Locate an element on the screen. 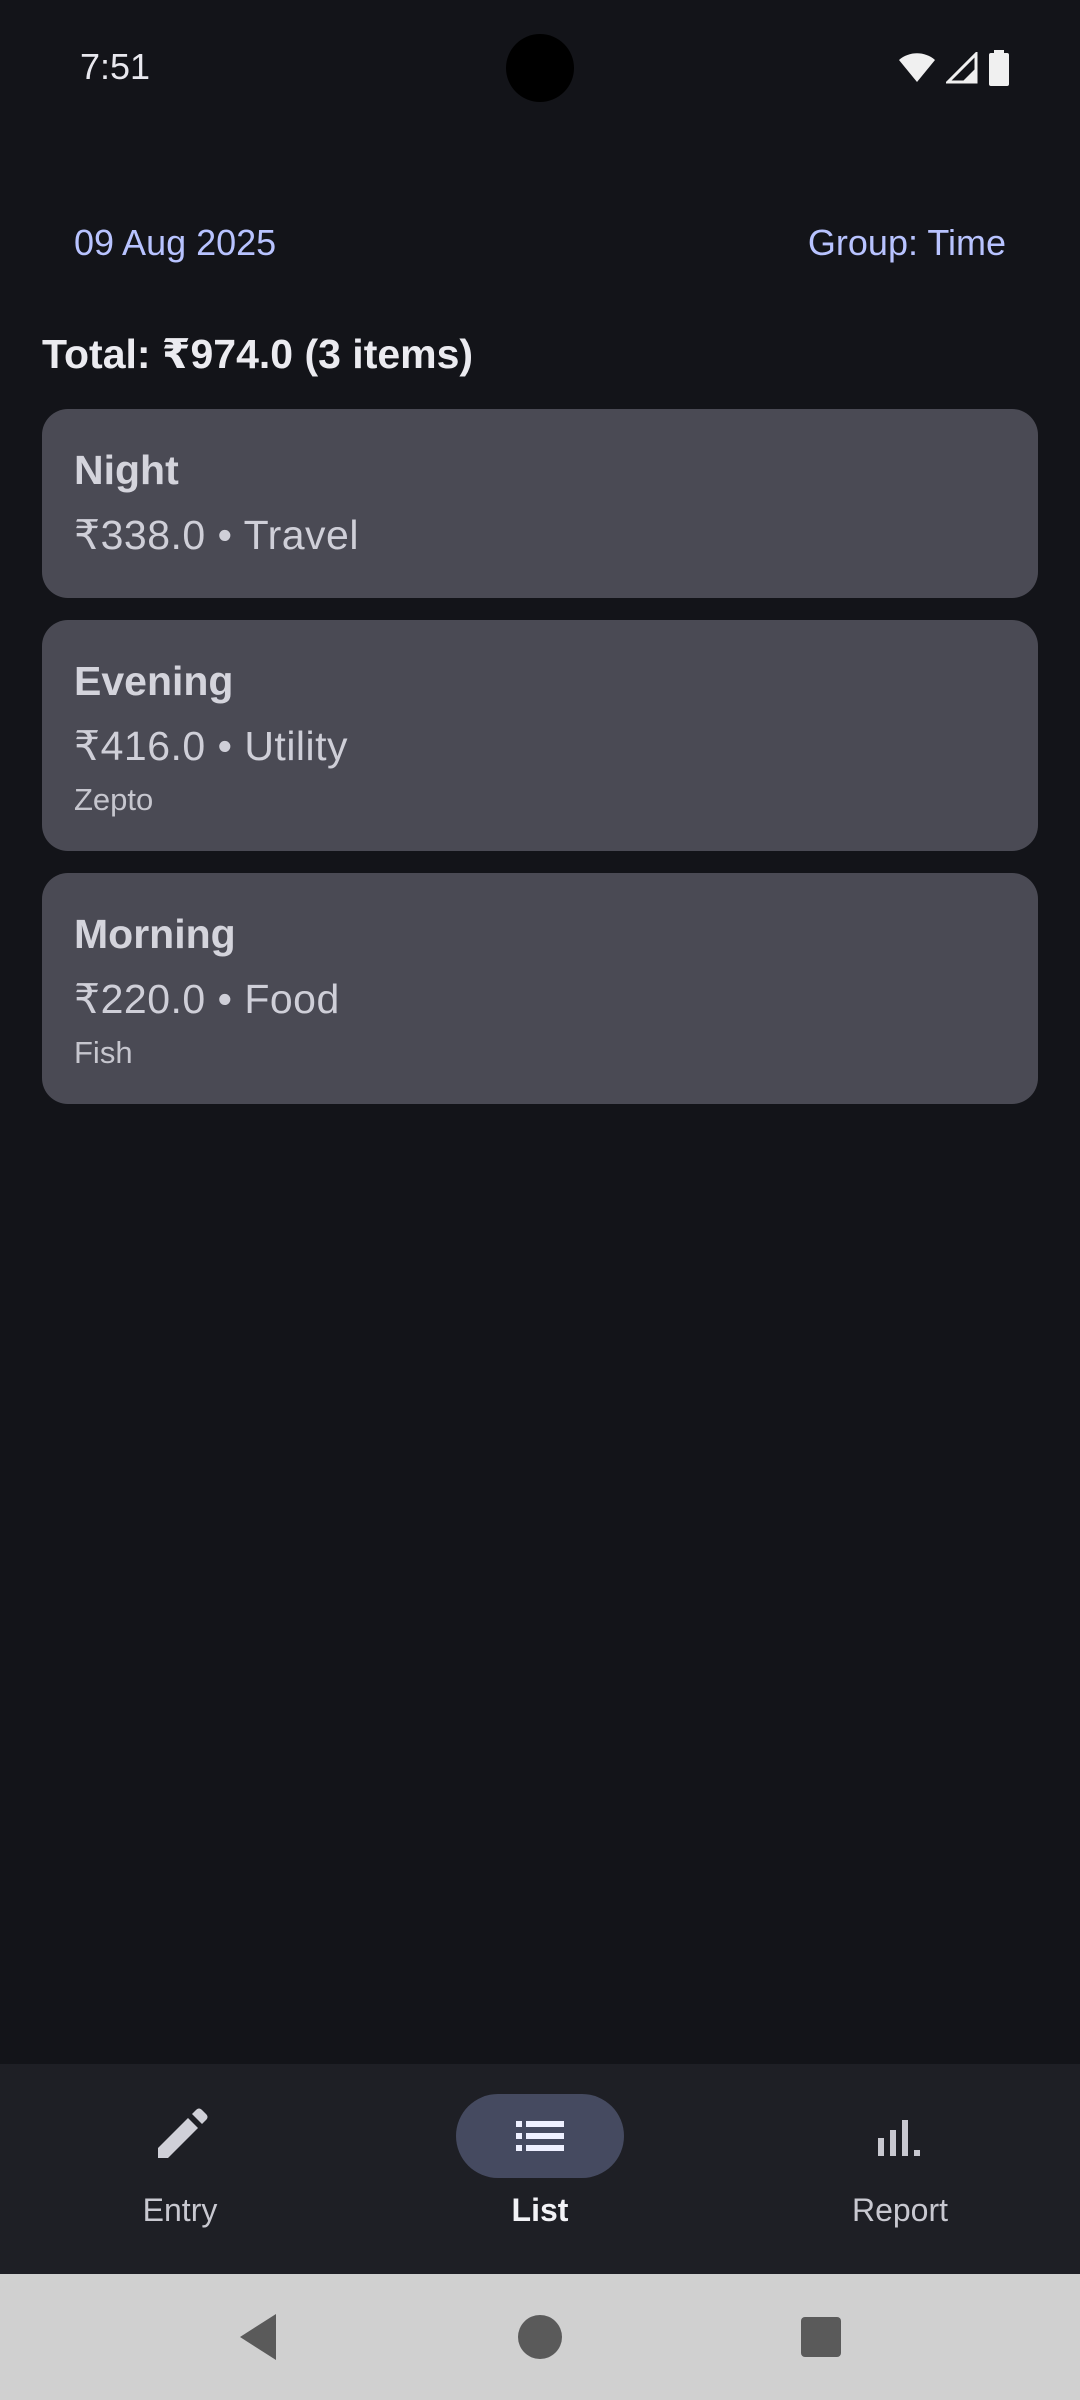 Image resolution: width=1080 pixels, height=2400 pixels. date-selector: 09 Aug 2025 is located at coordinates (175, 243).